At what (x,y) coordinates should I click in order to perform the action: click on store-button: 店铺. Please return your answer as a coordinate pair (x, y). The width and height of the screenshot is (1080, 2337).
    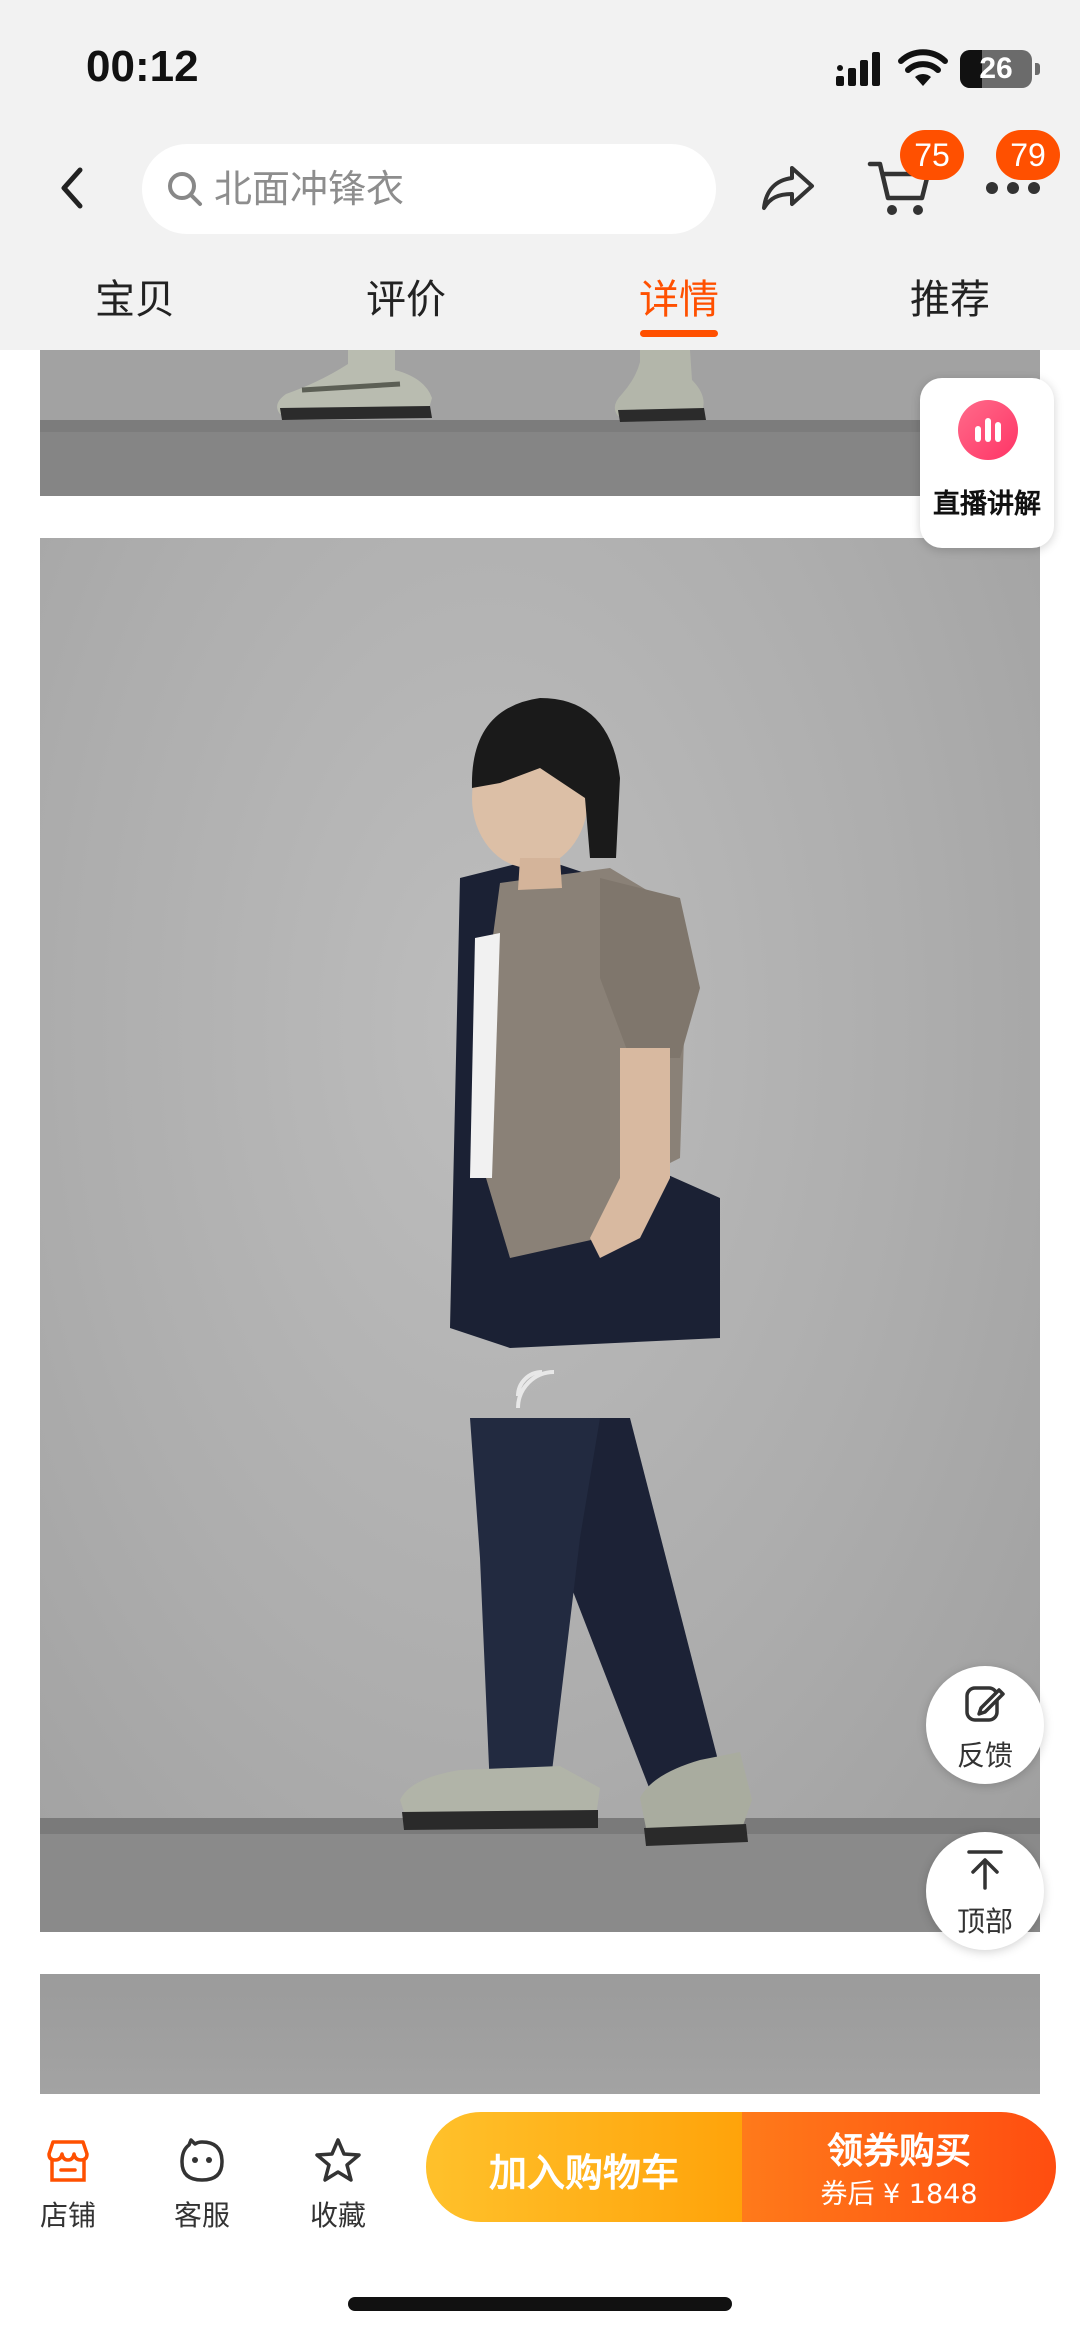
    Looking at the image, I should click on (68, 2179).